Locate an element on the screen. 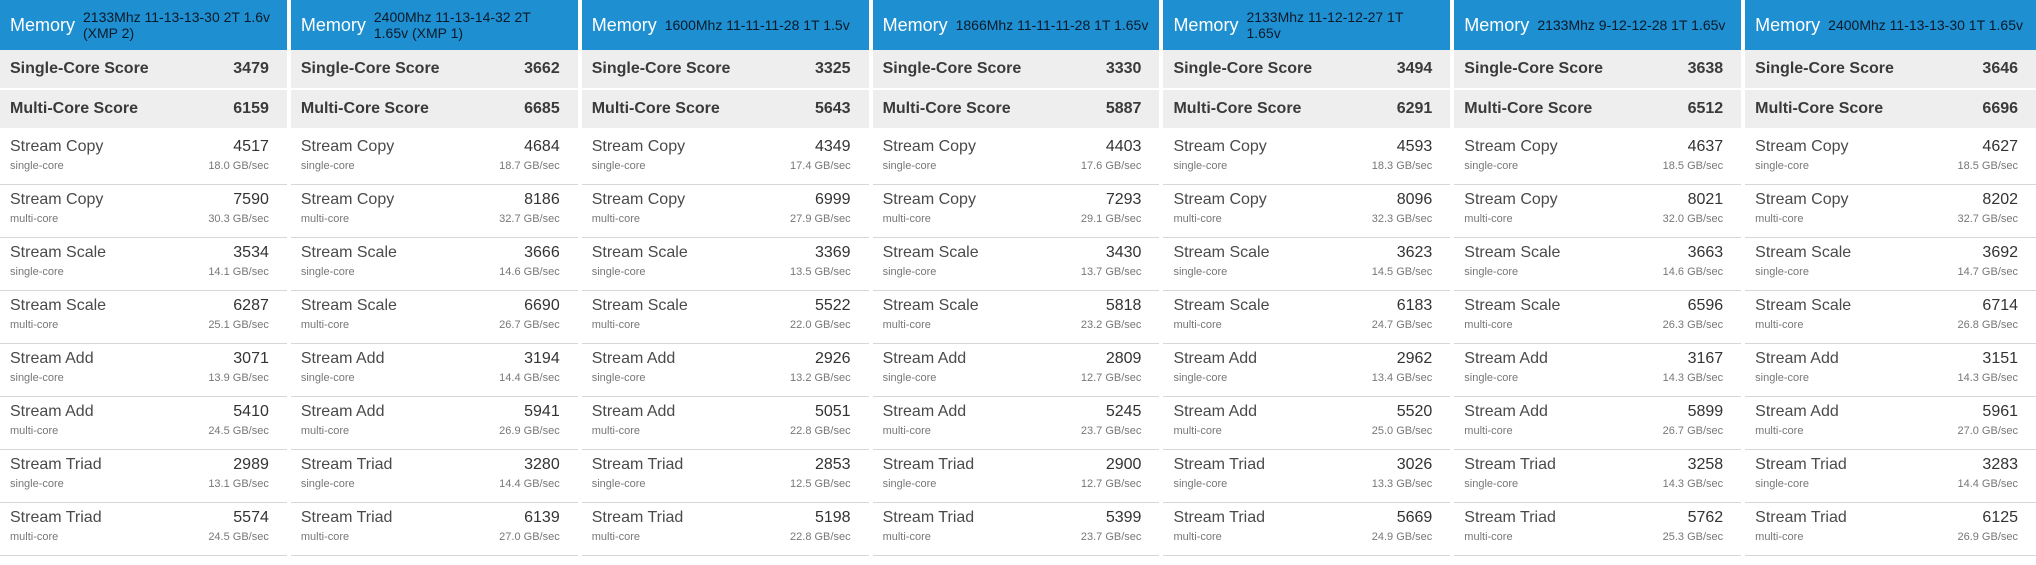 The image size is (2036, 565). test-rate: 26.8 GB/sec is located at coordinates (1988, 325).